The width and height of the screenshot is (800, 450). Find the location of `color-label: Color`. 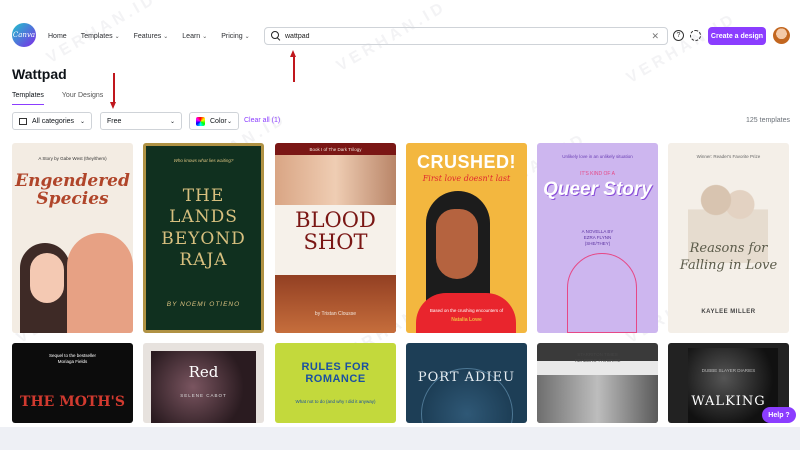

color-label: Color is located at coordinates (218, 121).